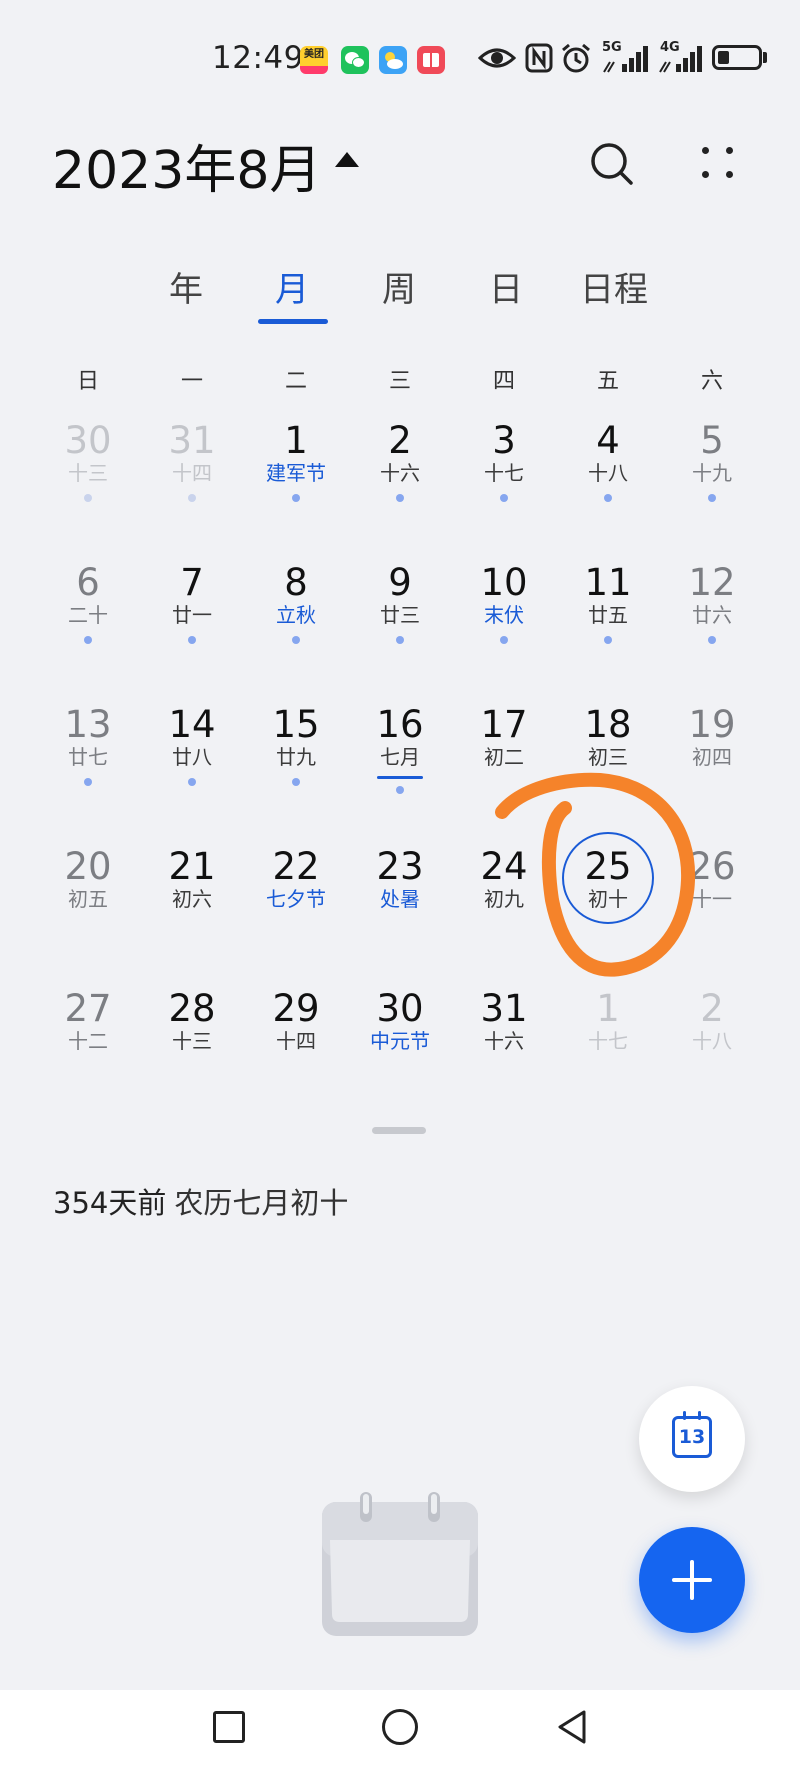  I want to click on day-cell: 14 廿八, so click(192, 769).